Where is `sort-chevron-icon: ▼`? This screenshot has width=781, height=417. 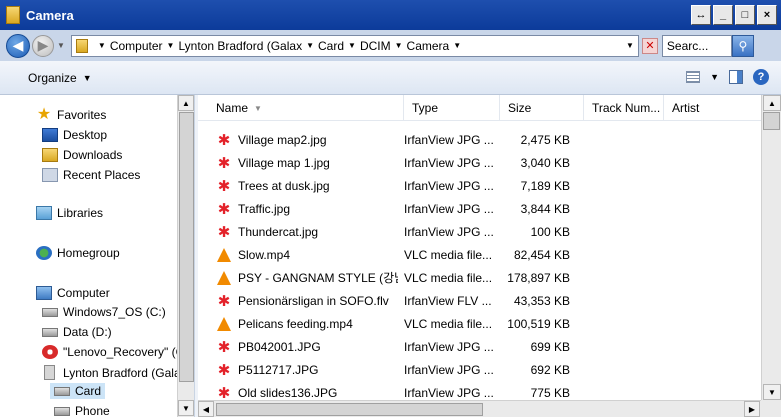
sort-chevron-icon: ▼ is located at coordinates (258, 108).